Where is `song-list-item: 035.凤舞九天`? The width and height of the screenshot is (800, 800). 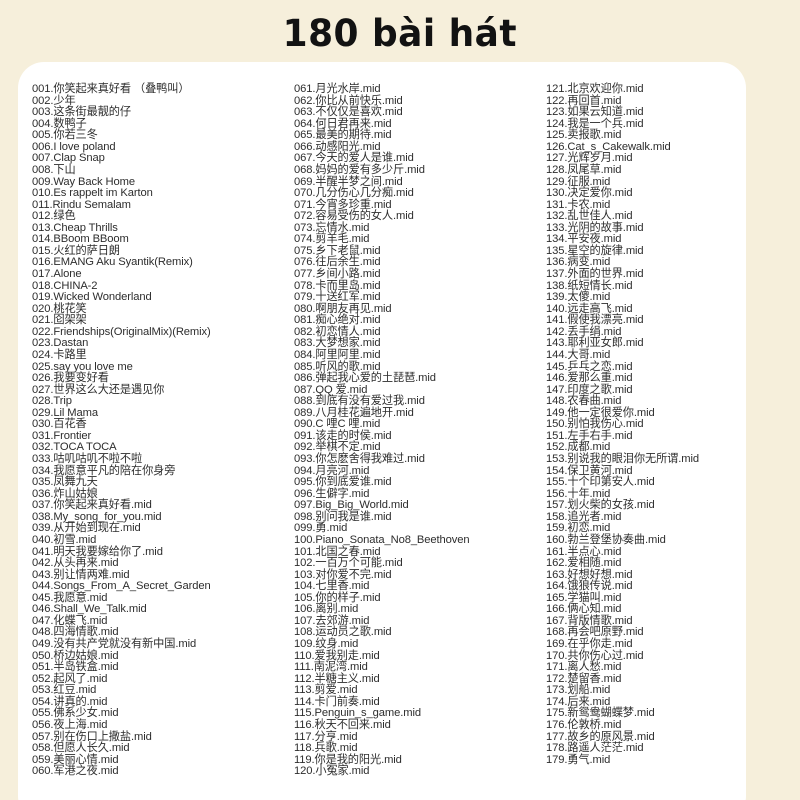
song-list-item: 035.凤舞九天 is located at coordinates (65, 482).